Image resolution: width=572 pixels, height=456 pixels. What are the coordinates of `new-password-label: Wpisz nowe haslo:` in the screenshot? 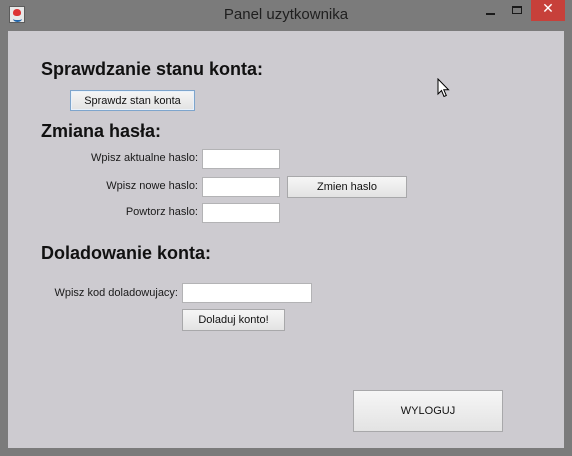 It's located at (152, 186).